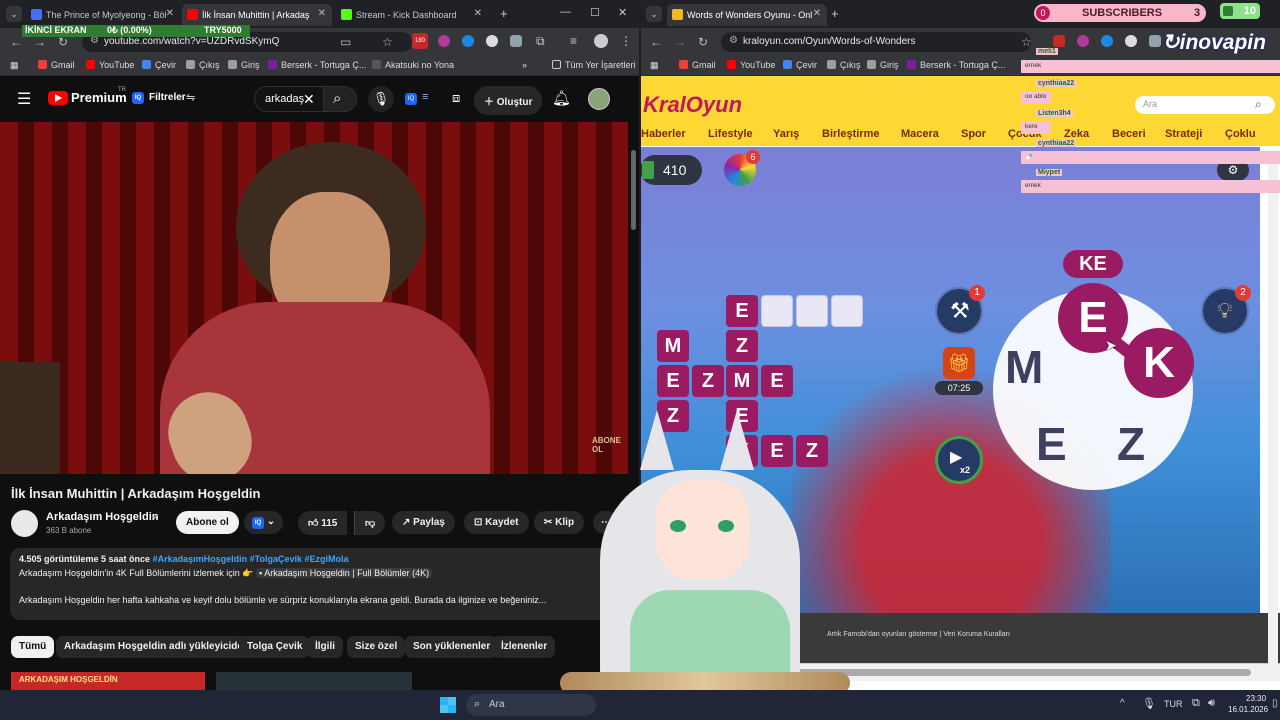  Describe the element at coordinates (973, 134) in the screenshot. I see `category-link: Spor` at that location.